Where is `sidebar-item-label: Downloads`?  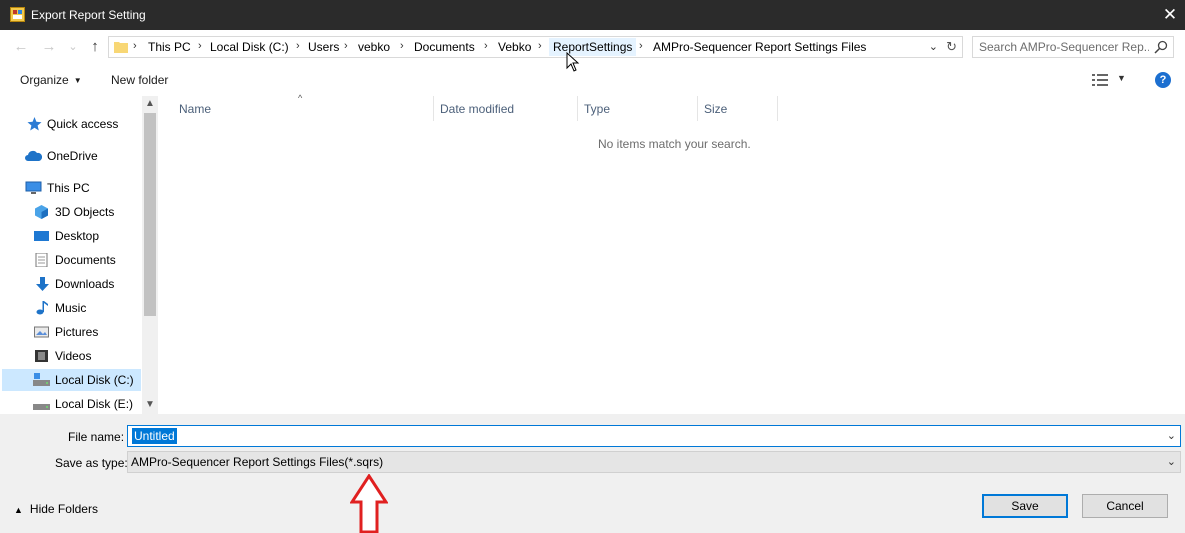 sidebar-item-label: Downloads is located at coordinates (85, 284).